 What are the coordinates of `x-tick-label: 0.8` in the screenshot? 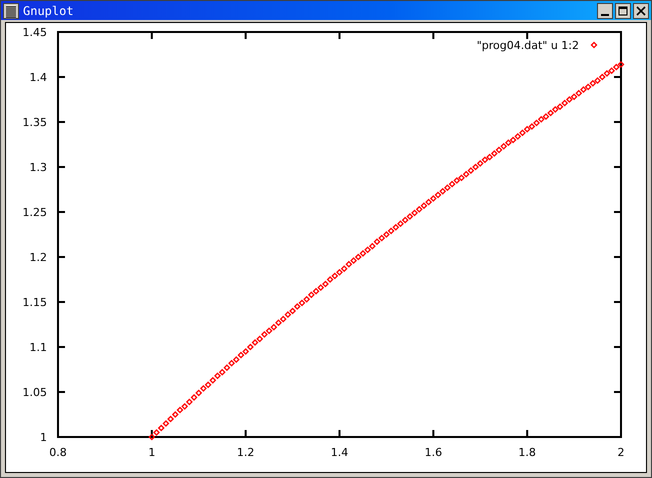 It's located at (58, 452).